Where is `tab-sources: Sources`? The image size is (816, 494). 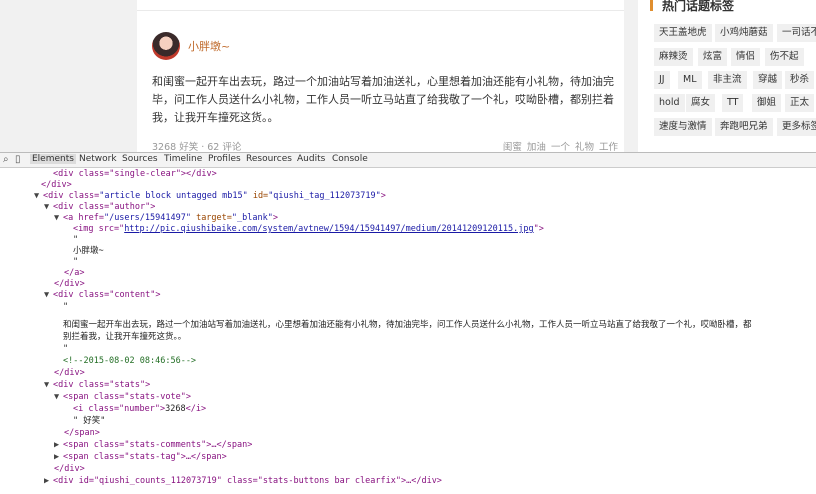 tab-sources: Sources is located at coordinates (140, 159).